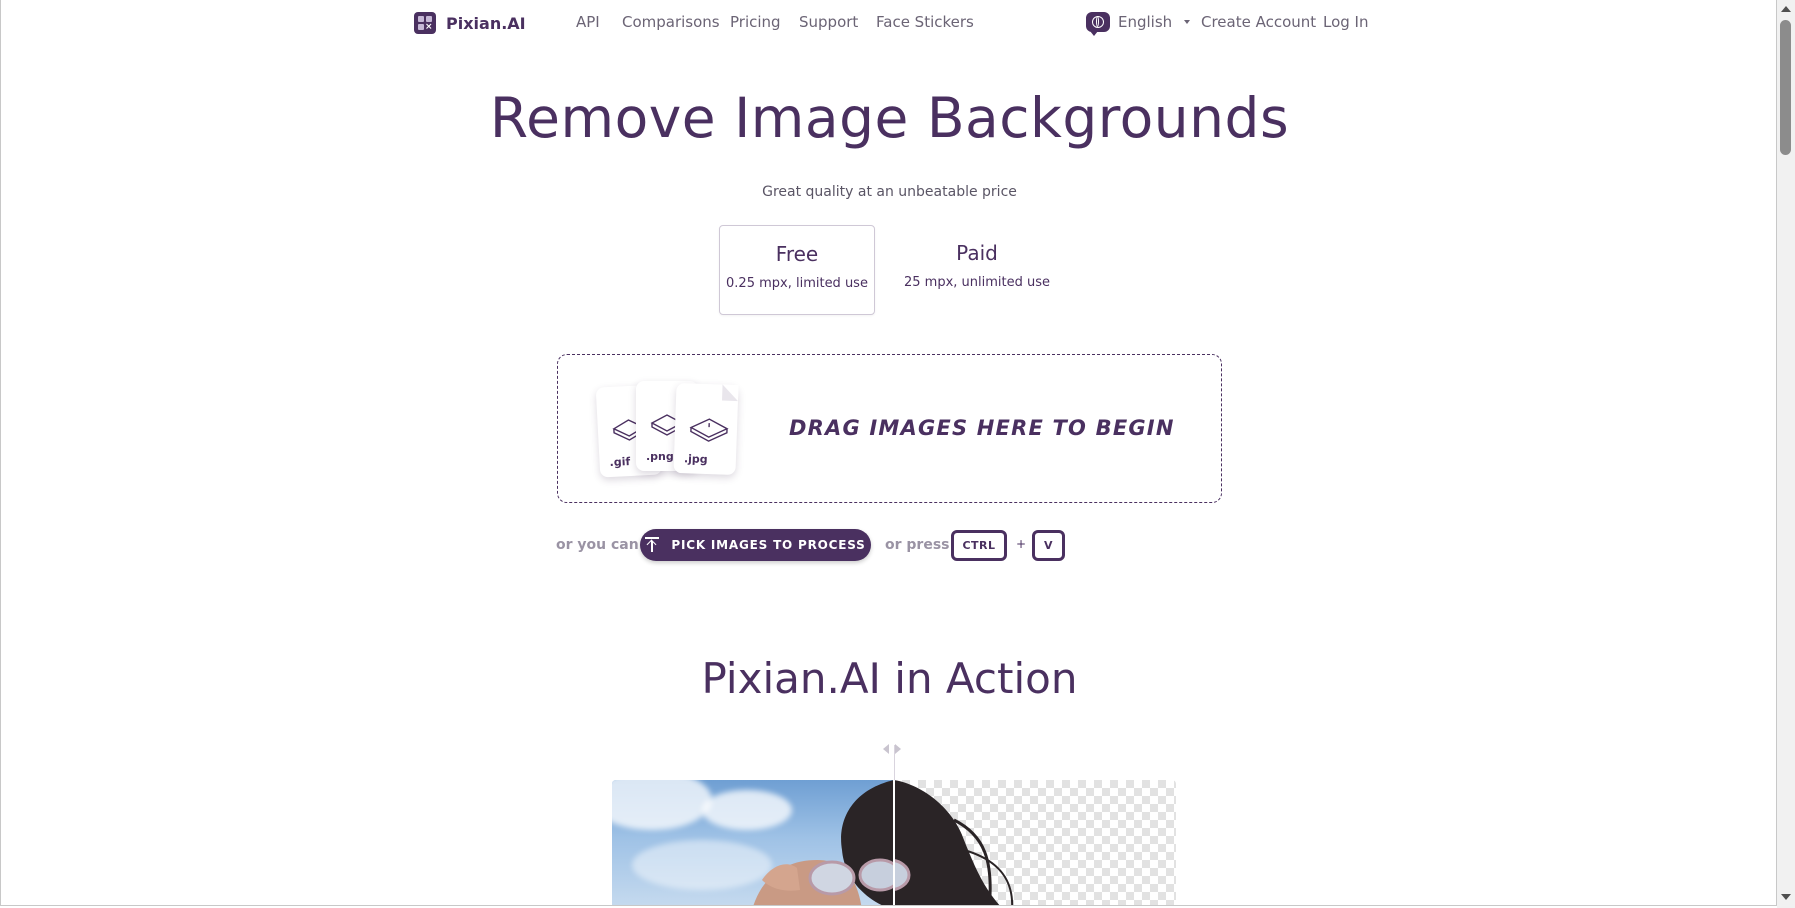 The image size is (1795, 908). I want to click on nav-link-pricing: Pricing, so click(755, 22).